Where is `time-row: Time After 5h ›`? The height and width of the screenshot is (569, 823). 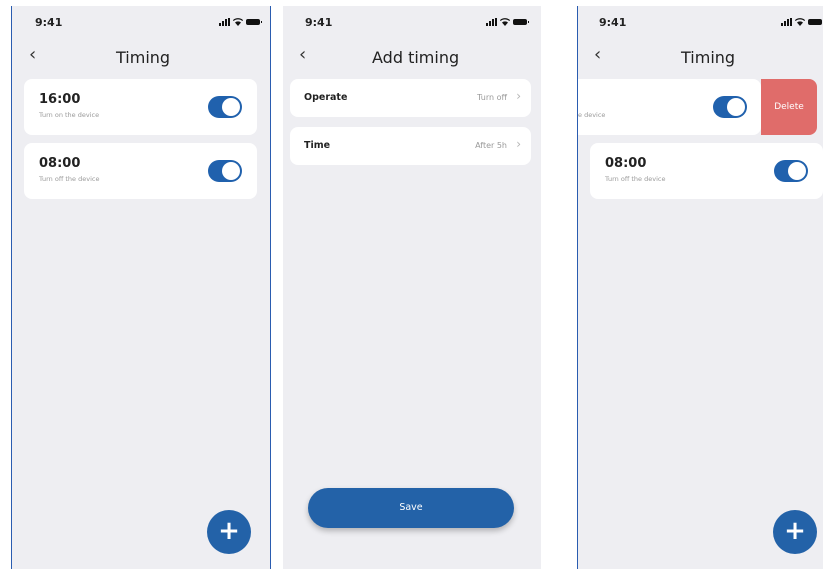 time-row: Time After 5h › is located at coordinates (410, 146).